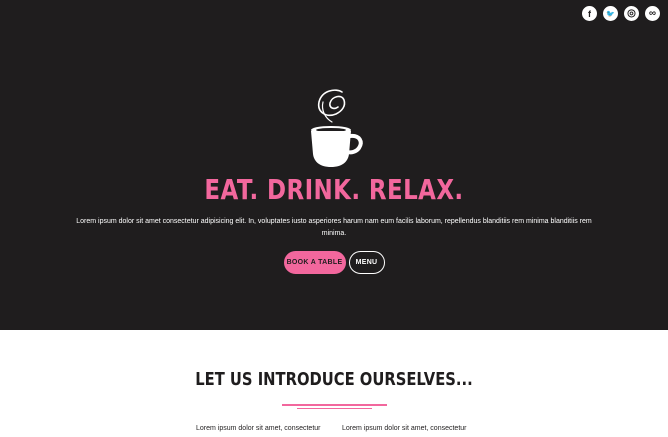 The height and width of the screenshot is (437, 668). Describe the element at coordinates (314, 262) in the screenshot. I see `book-a-table-button: BOOK A TABLE` at that location.